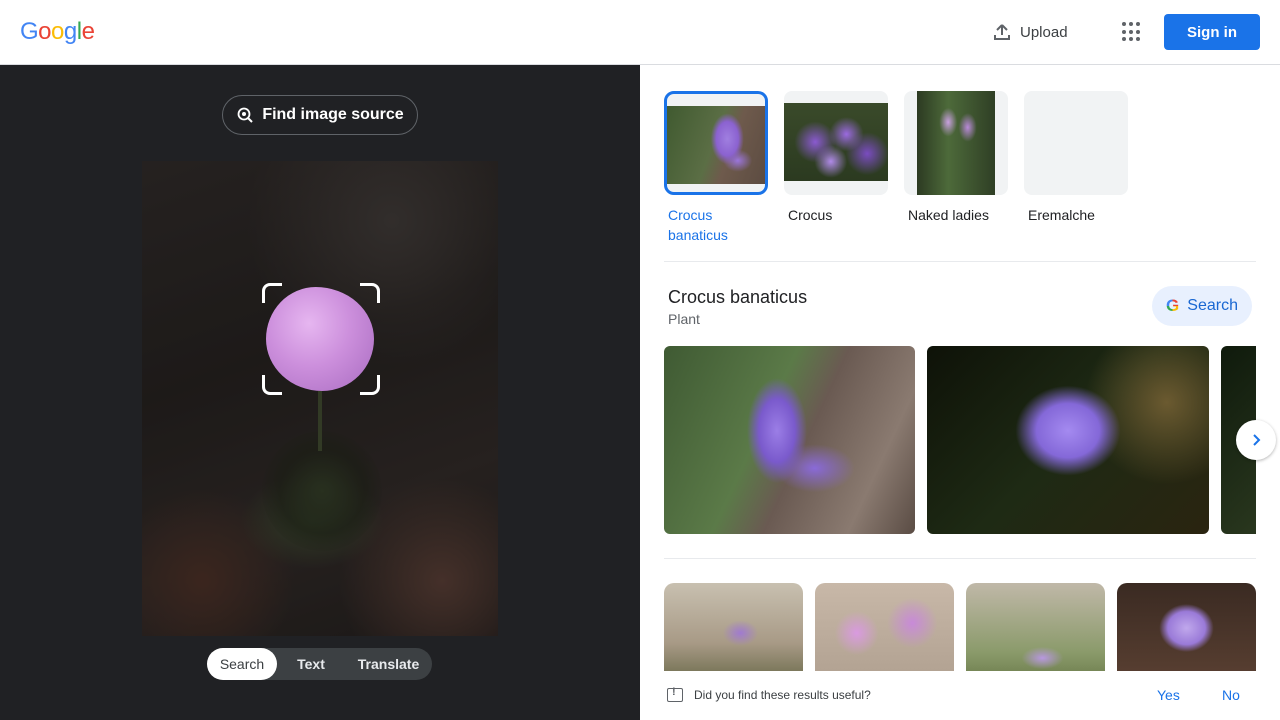 The height and width of the screenshot is (720, 1280). I want to click on crop-handle-top-left, so click(272, 293).